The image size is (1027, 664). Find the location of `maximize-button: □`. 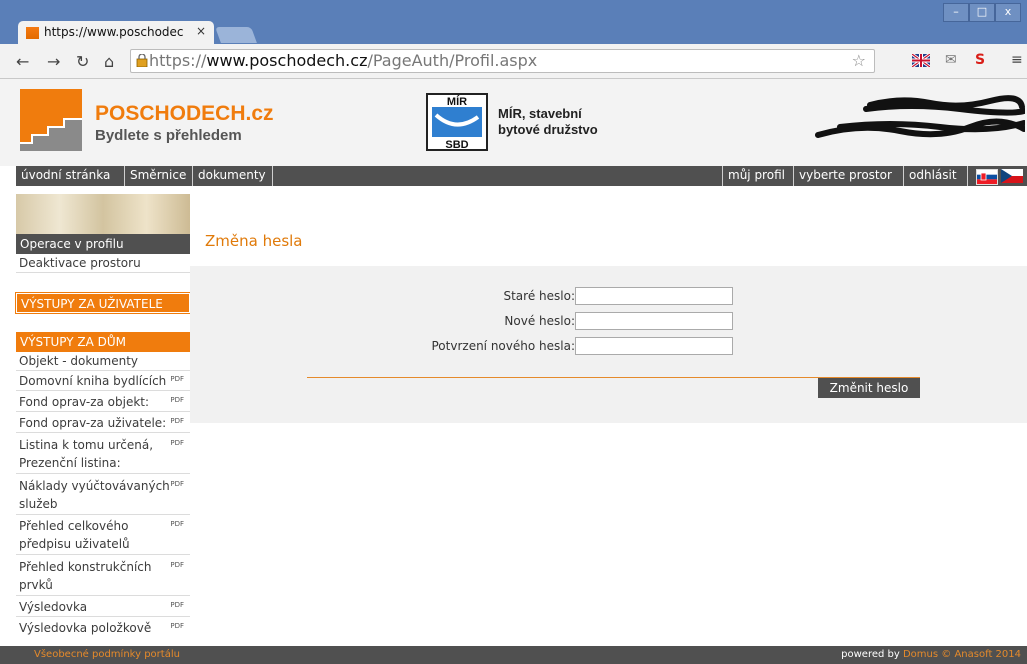

maximize-button: □ is located at coordinates (982, 12).